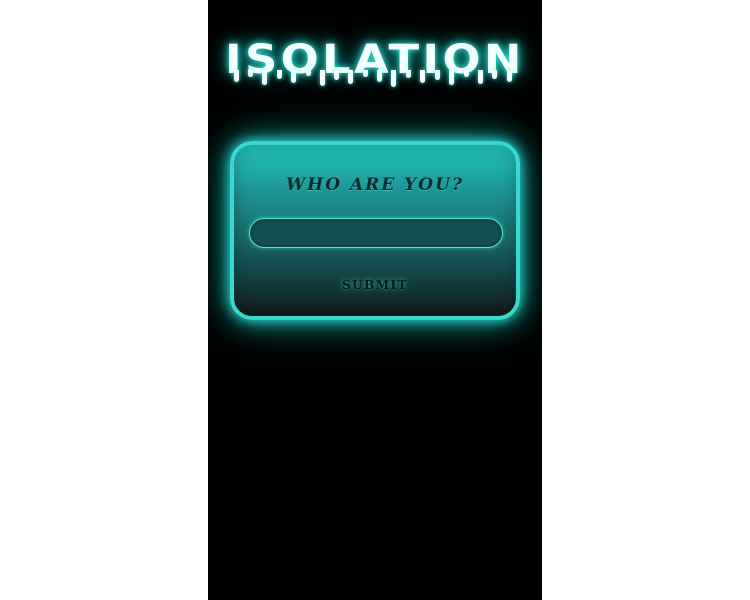 The width and height of the screenshot is (750, 600). I want to click on submit-button: SUBMIT, so click(375, 285).